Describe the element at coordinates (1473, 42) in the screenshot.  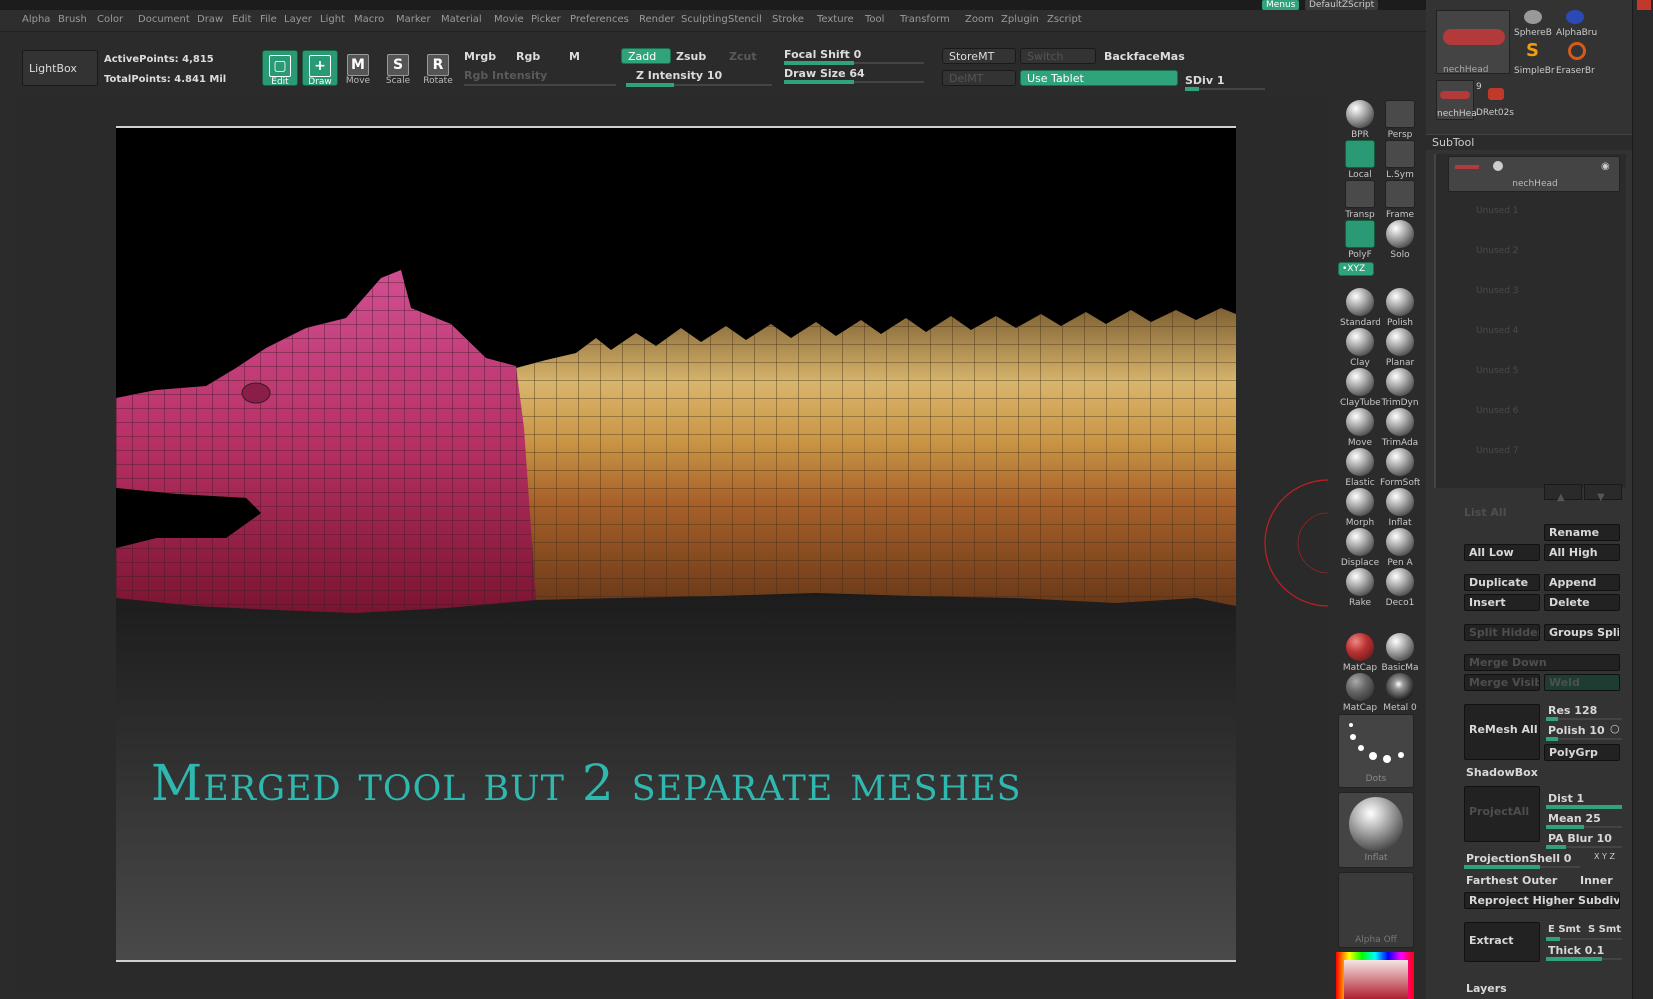
I see `tool-thumbnail-active: nechHead` at that location.